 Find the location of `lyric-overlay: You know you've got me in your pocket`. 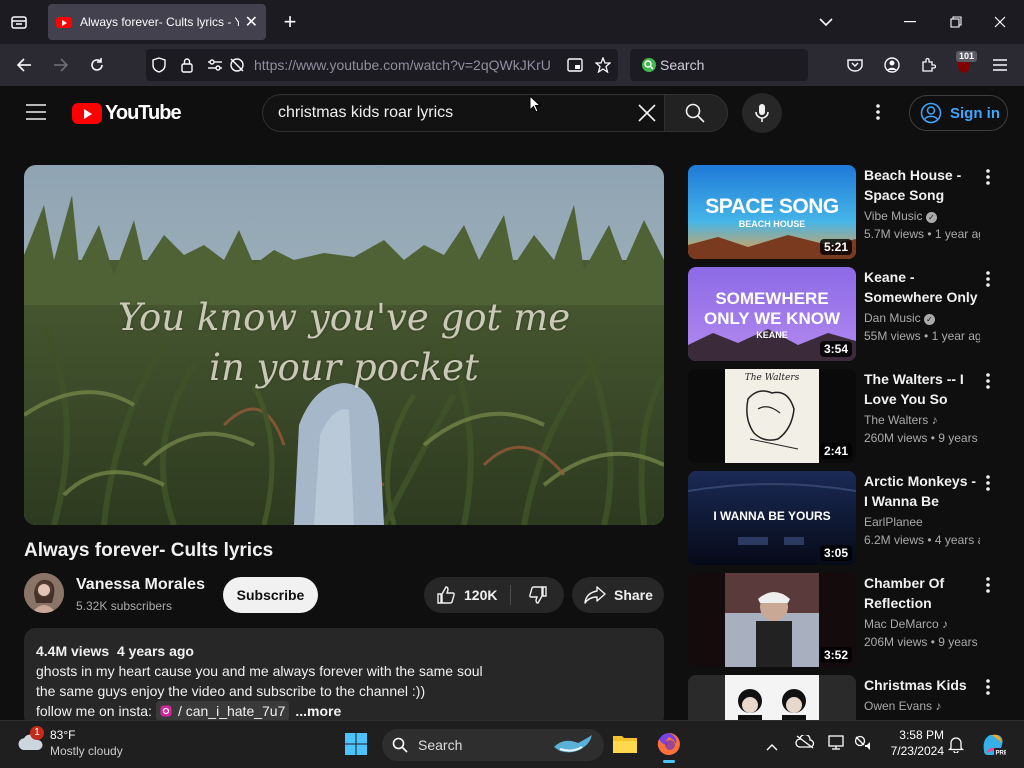

lyric-overlay: You know you've got me in your pocket is located at coordinates (344, 343).